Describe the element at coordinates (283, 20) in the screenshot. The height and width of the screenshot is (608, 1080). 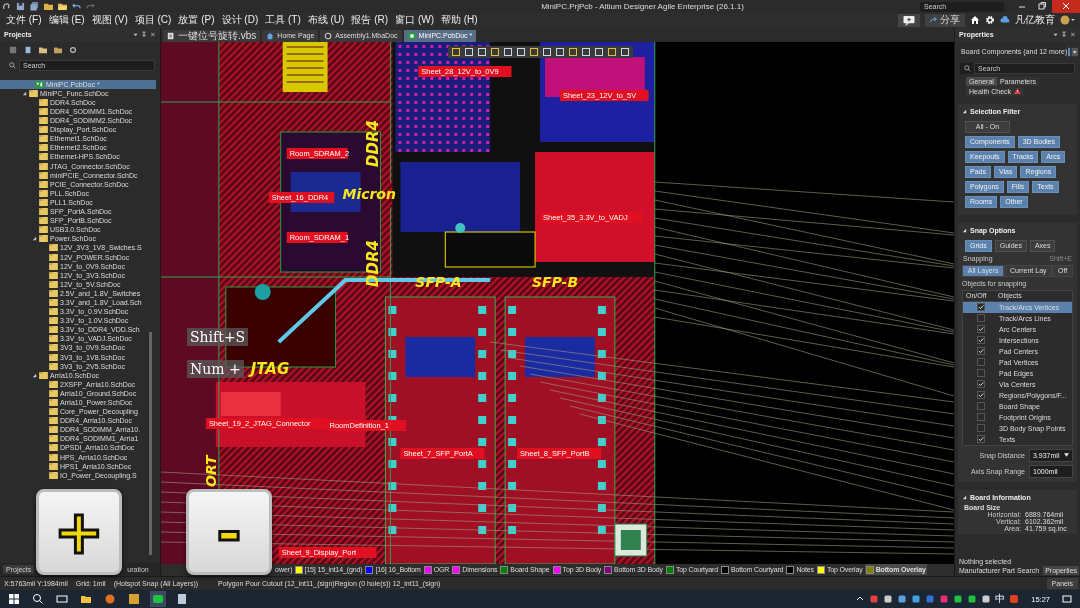
I see `menu-item: 工具 (T)` at that location.